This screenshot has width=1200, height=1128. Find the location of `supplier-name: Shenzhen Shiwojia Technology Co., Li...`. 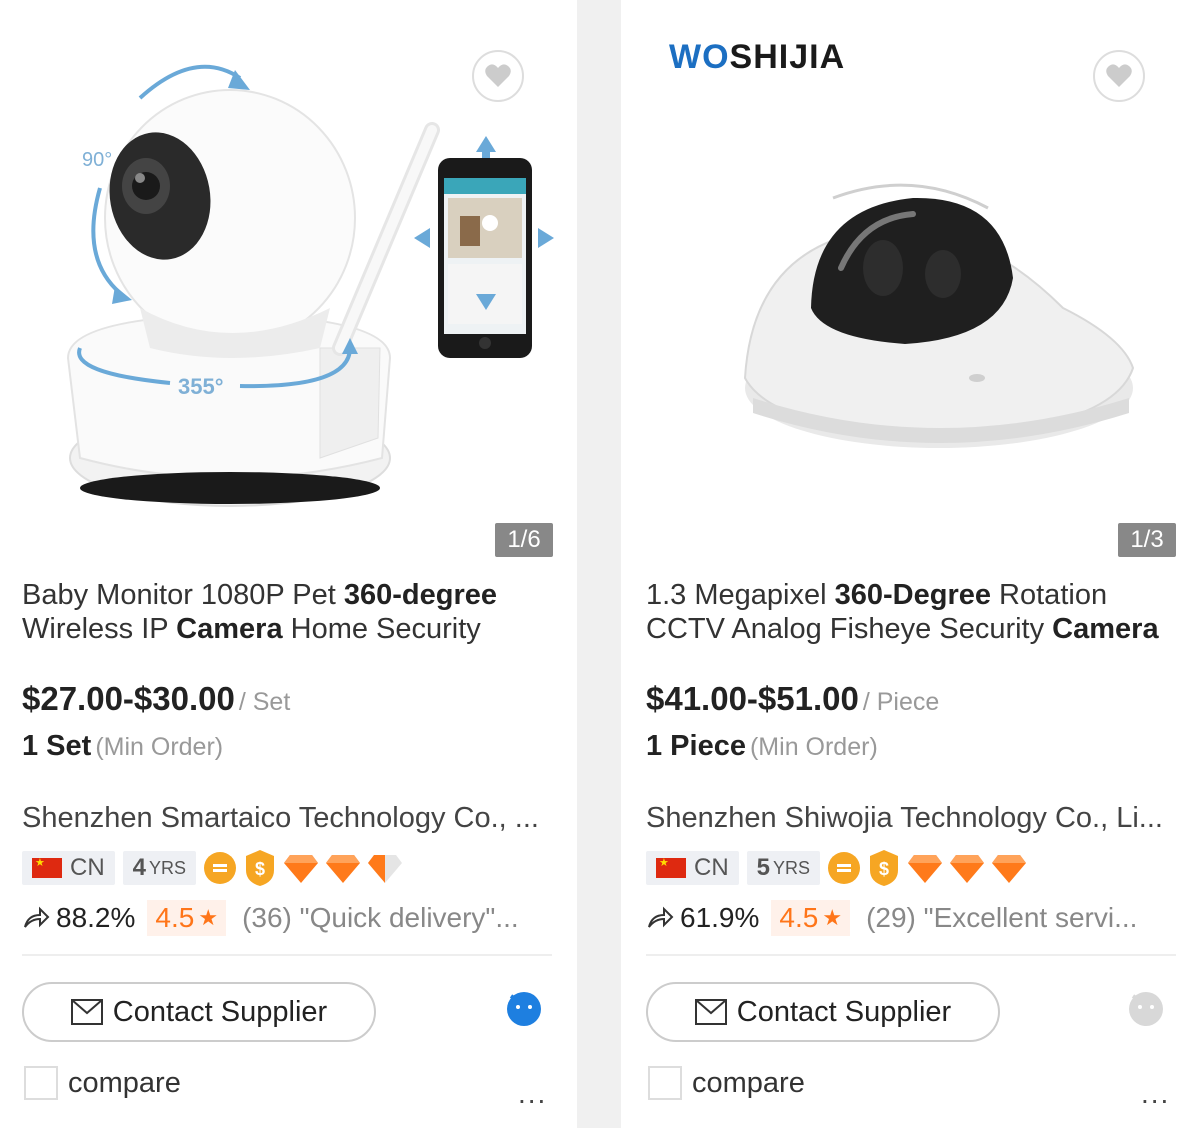

supplier-name: Shenzhen Shiwojia Technology Co., Li... is located at coordinates (911, 818).